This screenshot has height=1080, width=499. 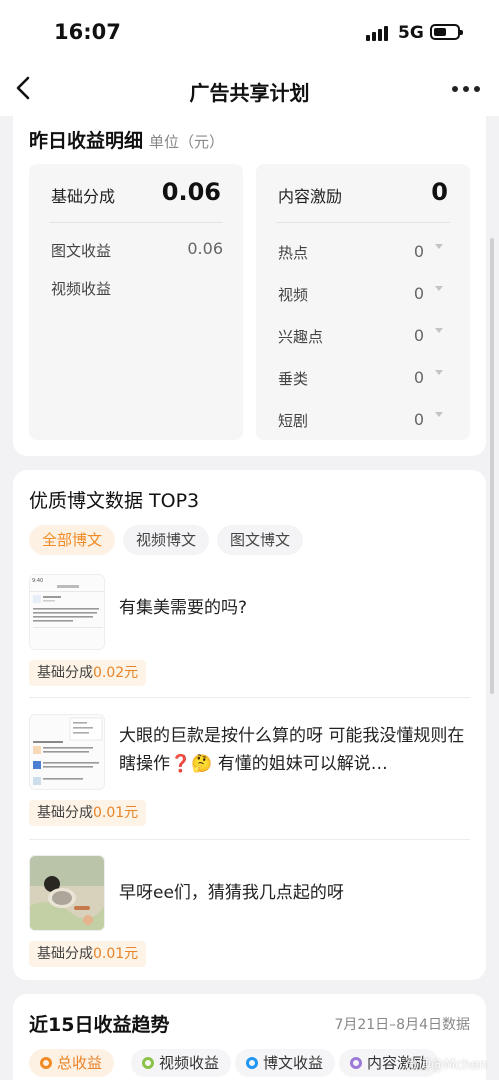 I want to click on content-incentive-panel: 内容激励 0 热点 0 视频 0 兴趣点 0 垂类 0 短剧 0, so click(x=363, y=302).